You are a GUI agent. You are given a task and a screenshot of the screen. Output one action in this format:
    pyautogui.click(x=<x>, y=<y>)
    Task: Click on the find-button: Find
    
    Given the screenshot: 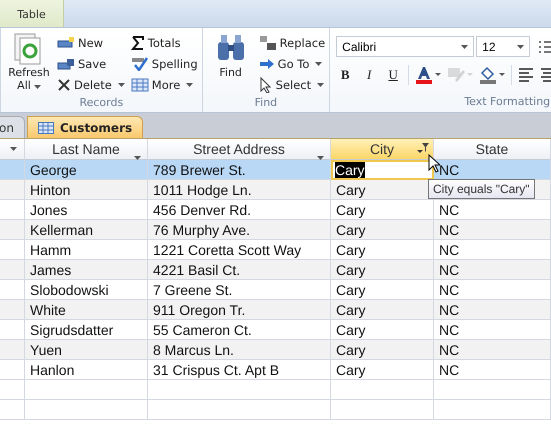 What is the action you would take?
    pyautogui.click(x=230, y=64)
    